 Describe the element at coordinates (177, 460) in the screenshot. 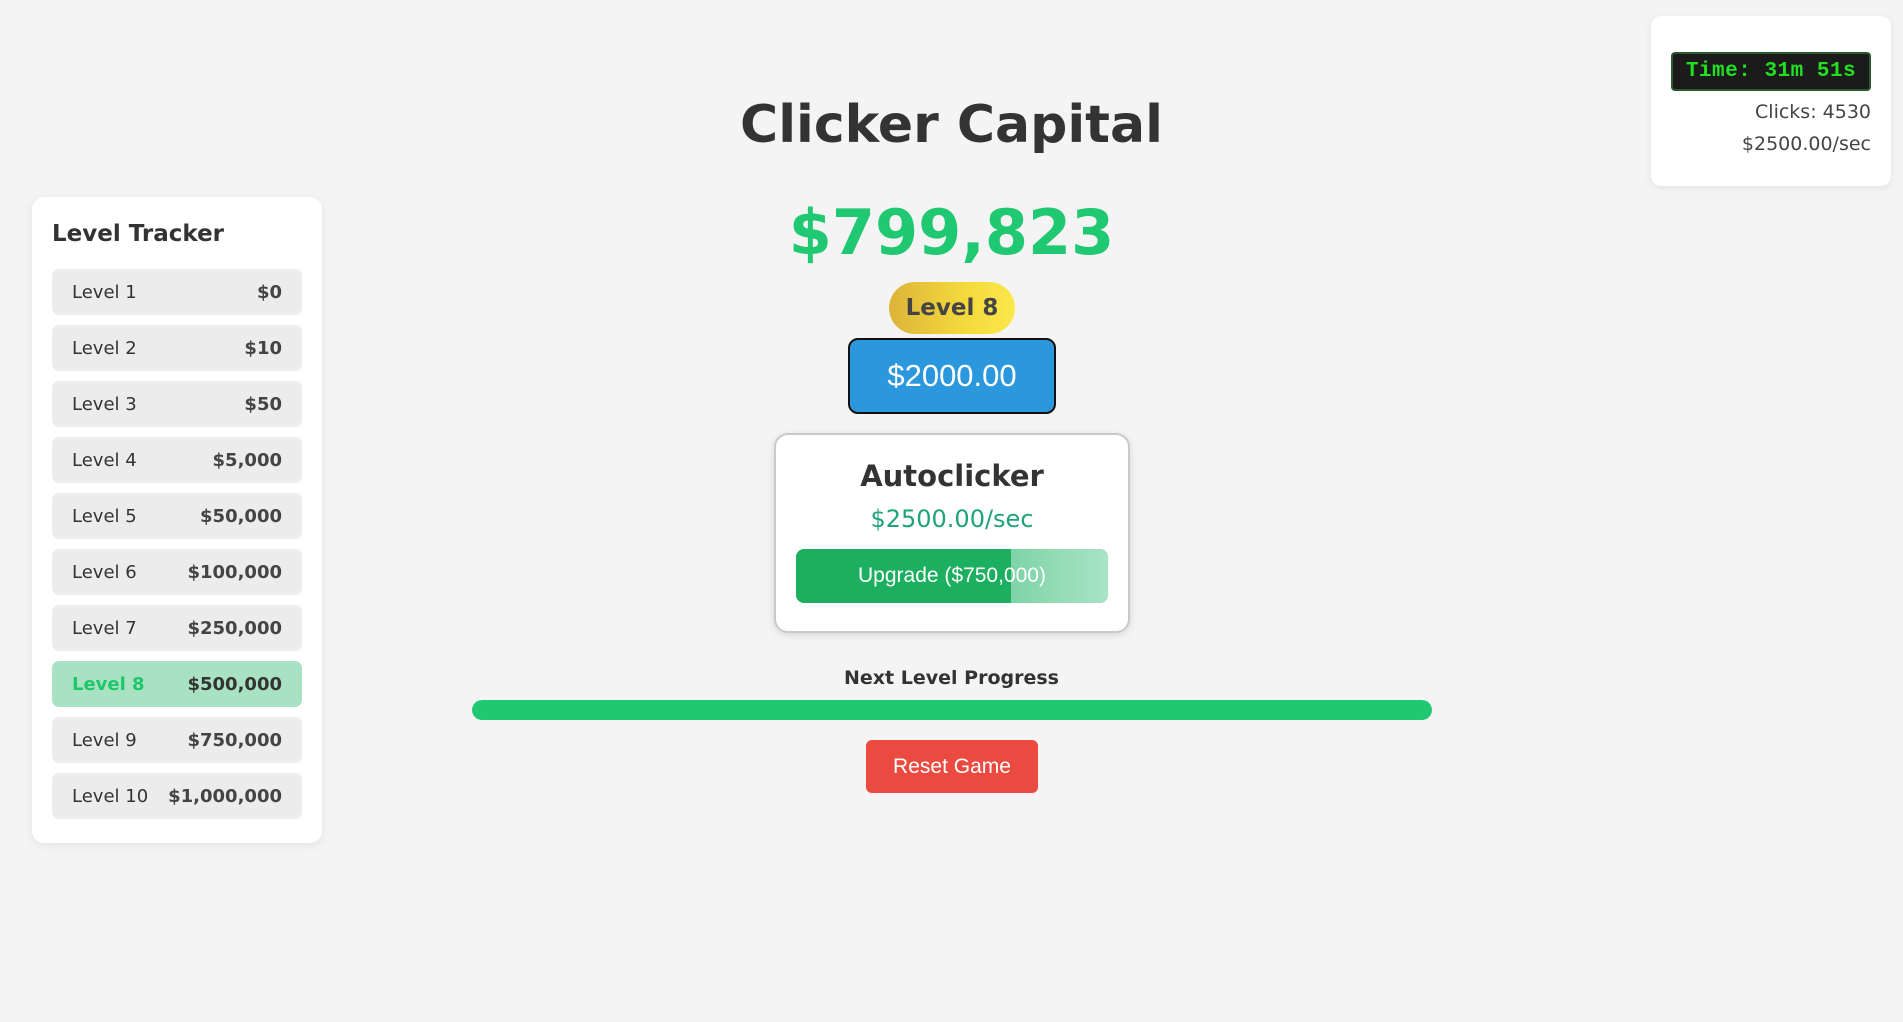

I see `level-row: Level 4 $5,000` at that location.